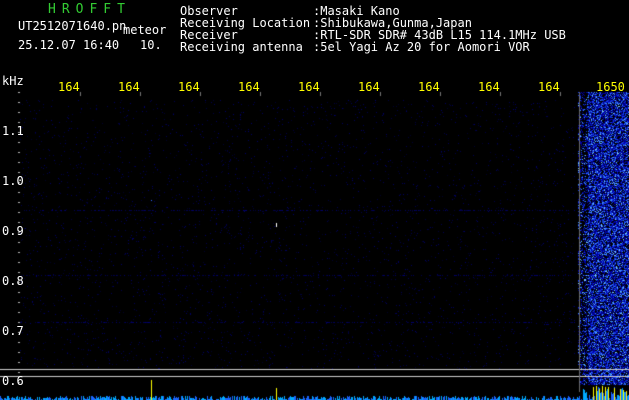  What do you see at coordinates (151, 45) in the screenshot?
I see `interval-value: 10.` at bounding box center [151, 45].